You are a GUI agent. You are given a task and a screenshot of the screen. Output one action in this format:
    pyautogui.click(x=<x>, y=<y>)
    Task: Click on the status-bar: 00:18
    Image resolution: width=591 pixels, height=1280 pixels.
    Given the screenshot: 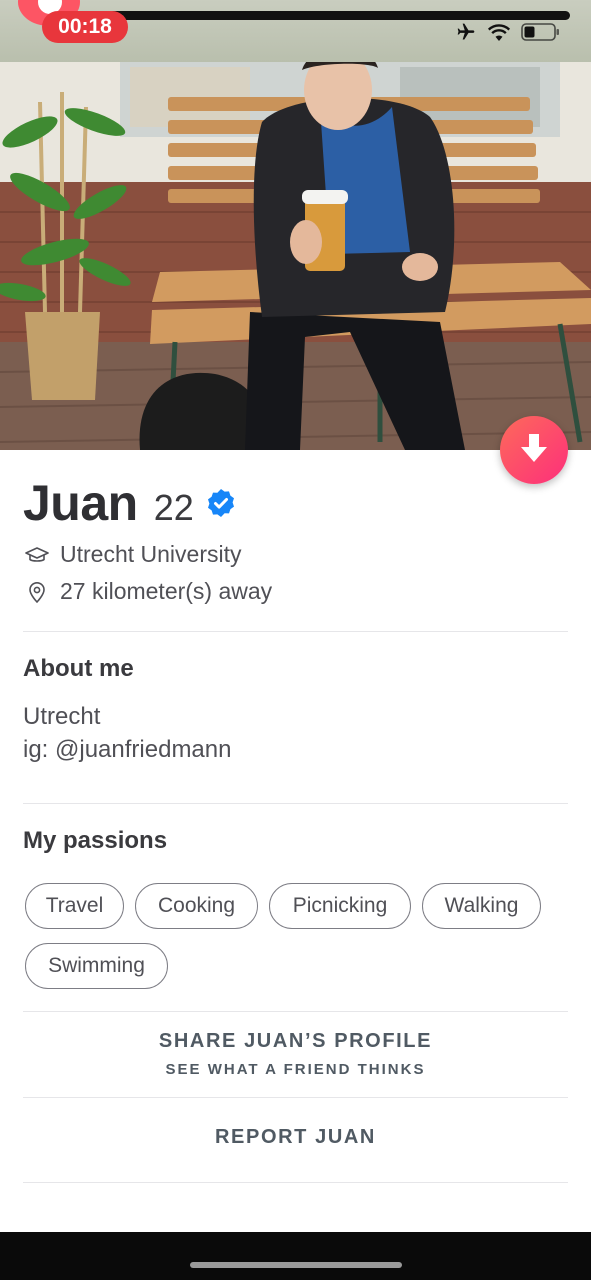 What is the action you would take?
    pyautogui.click(x=295, y=31)
    